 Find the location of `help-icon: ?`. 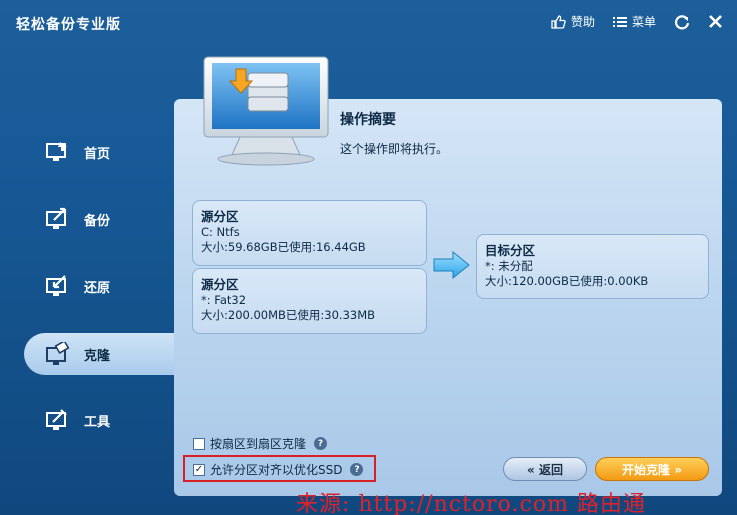

help-icon: ? is located at coordinates (321, 443).